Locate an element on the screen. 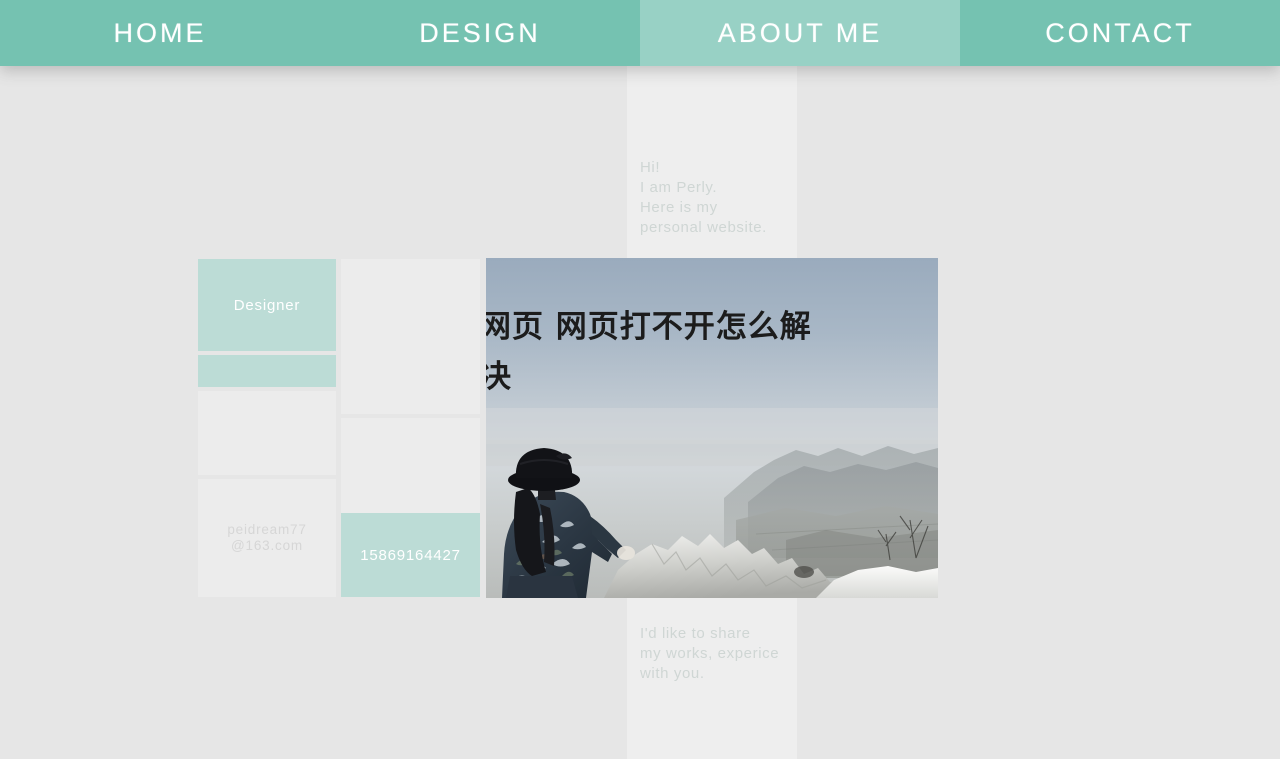 Image resolution: width=1280 pixels, height=759 pixels. tile-role-label: Designer is located at coordinates (267, 305).